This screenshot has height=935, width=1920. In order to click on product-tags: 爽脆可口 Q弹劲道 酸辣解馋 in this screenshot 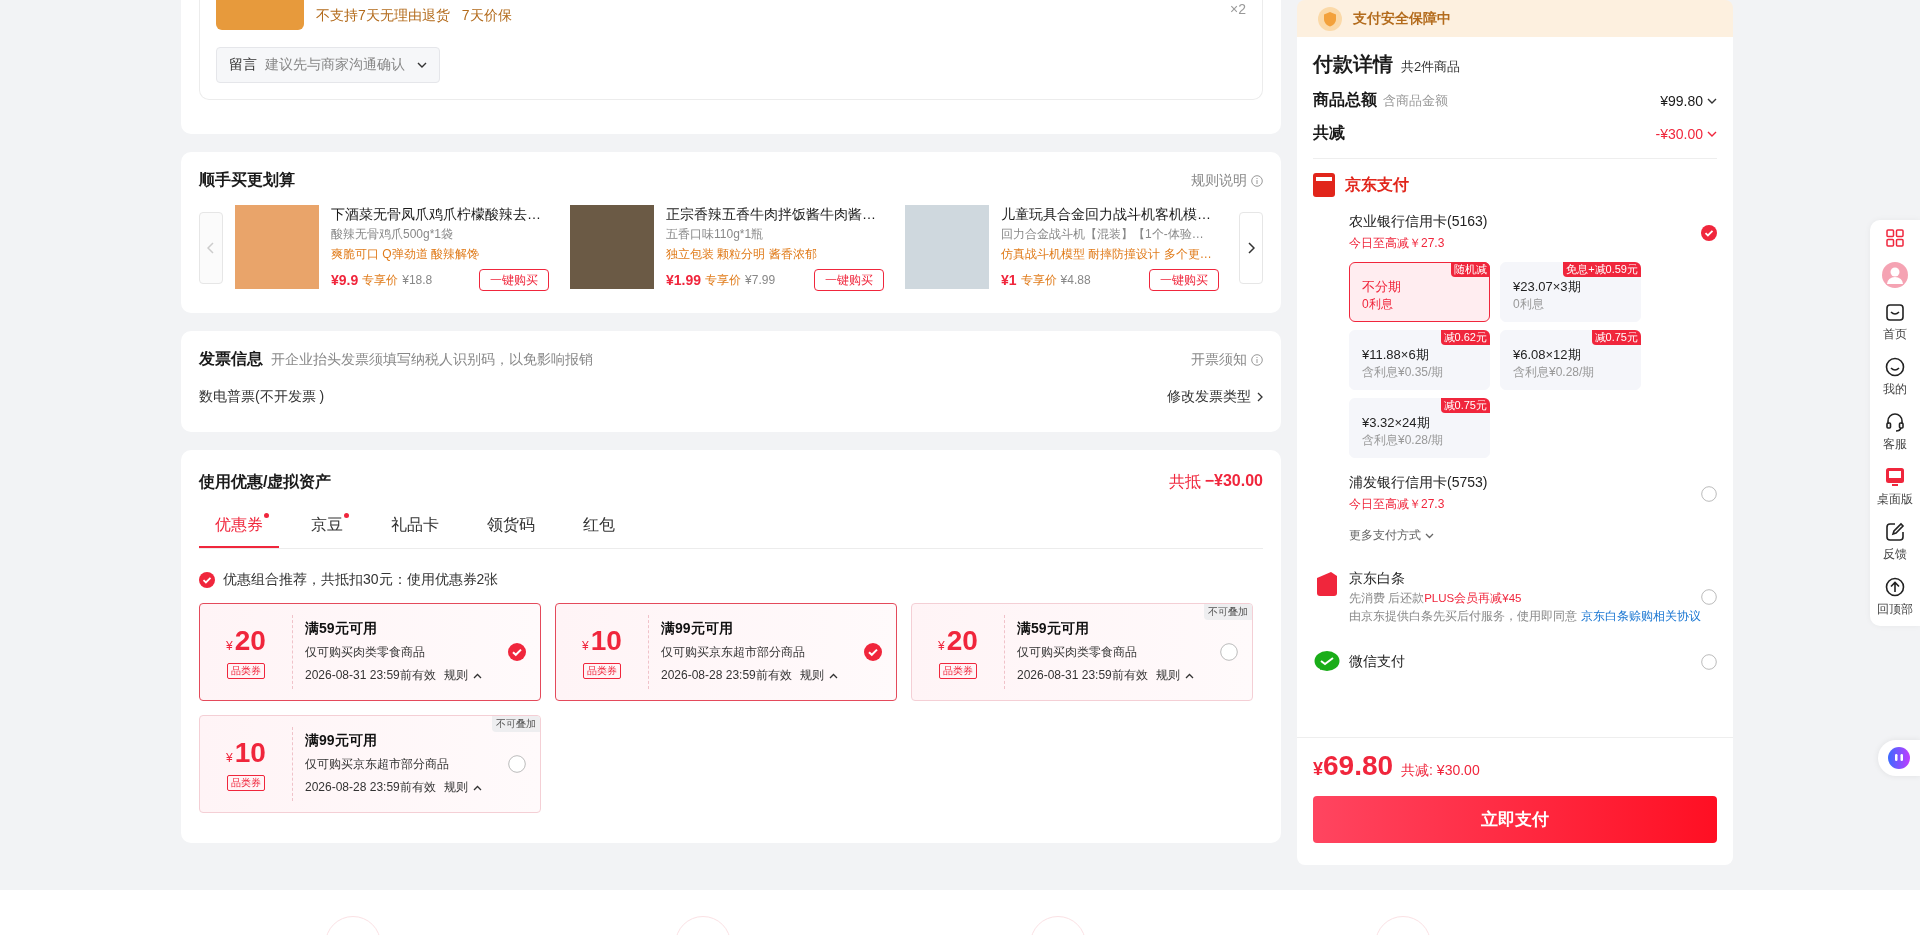, I will do `click(440, 254)`.